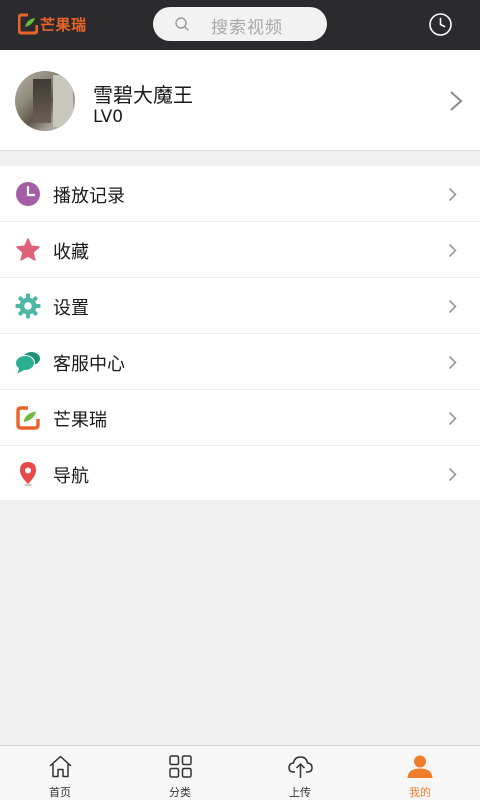 The height and width of the screenshot is (800, 480). I want to click on history-clock-icon, so click(440, 24).